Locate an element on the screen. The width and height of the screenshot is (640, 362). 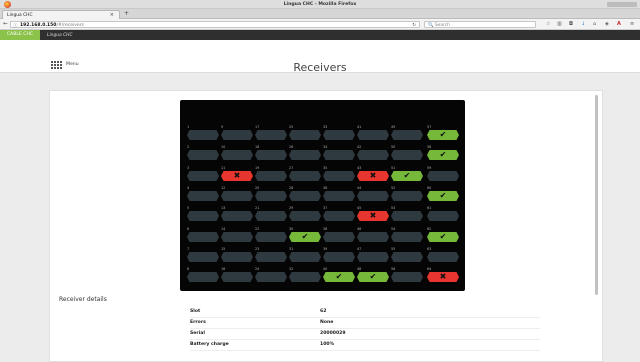
new-tab-icon: + is located at coordinates (126, 13).